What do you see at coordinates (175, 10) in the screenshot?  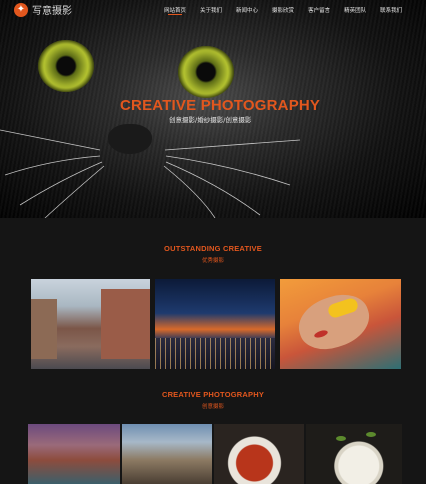 I see `nav-item-home: 网站首页` at bounding box center [175, 10].